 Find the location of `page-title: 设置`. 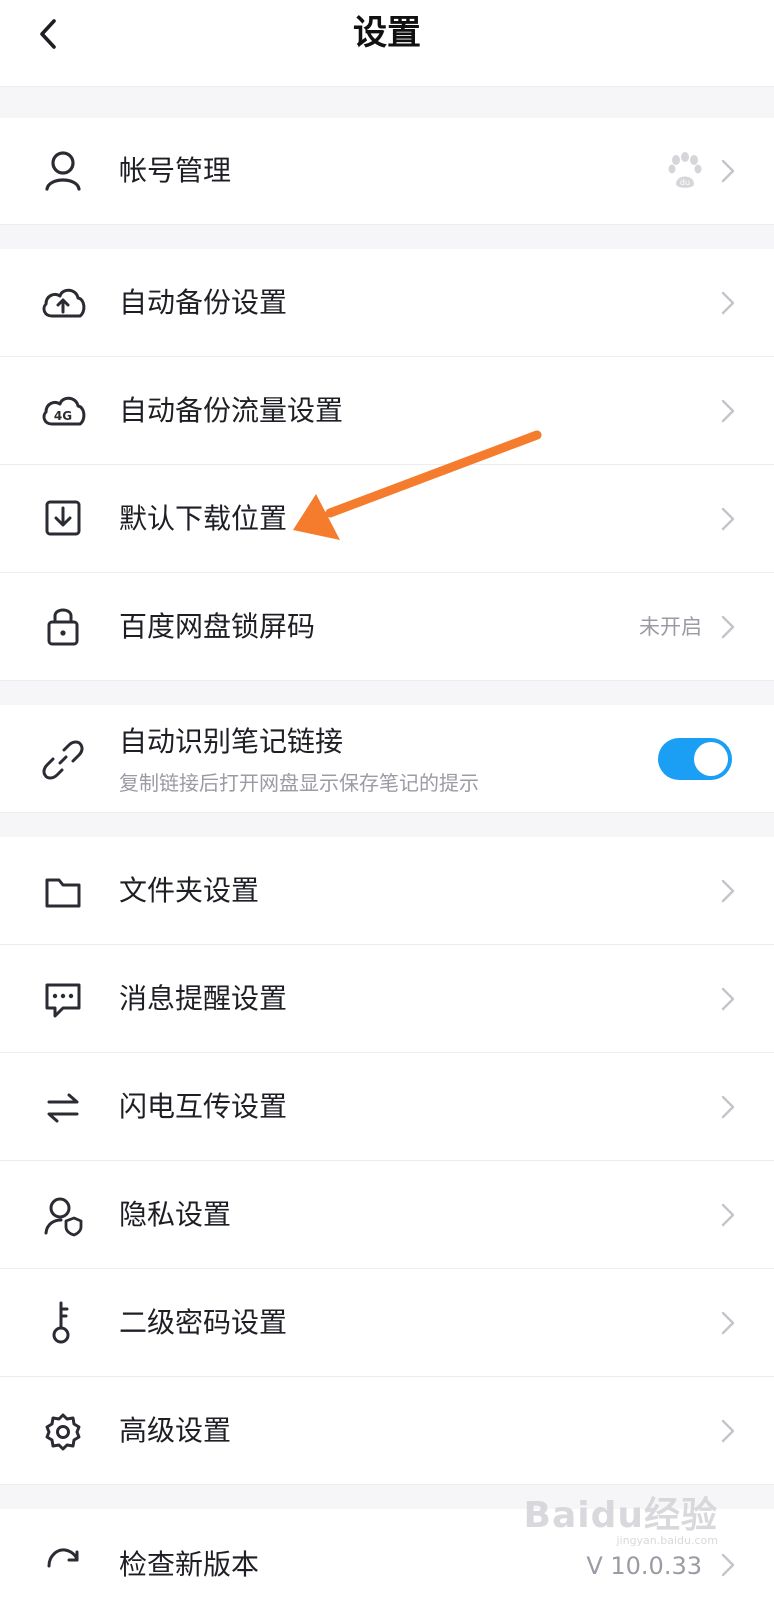

page-title: 设置 is located at coordinates (387, 33).